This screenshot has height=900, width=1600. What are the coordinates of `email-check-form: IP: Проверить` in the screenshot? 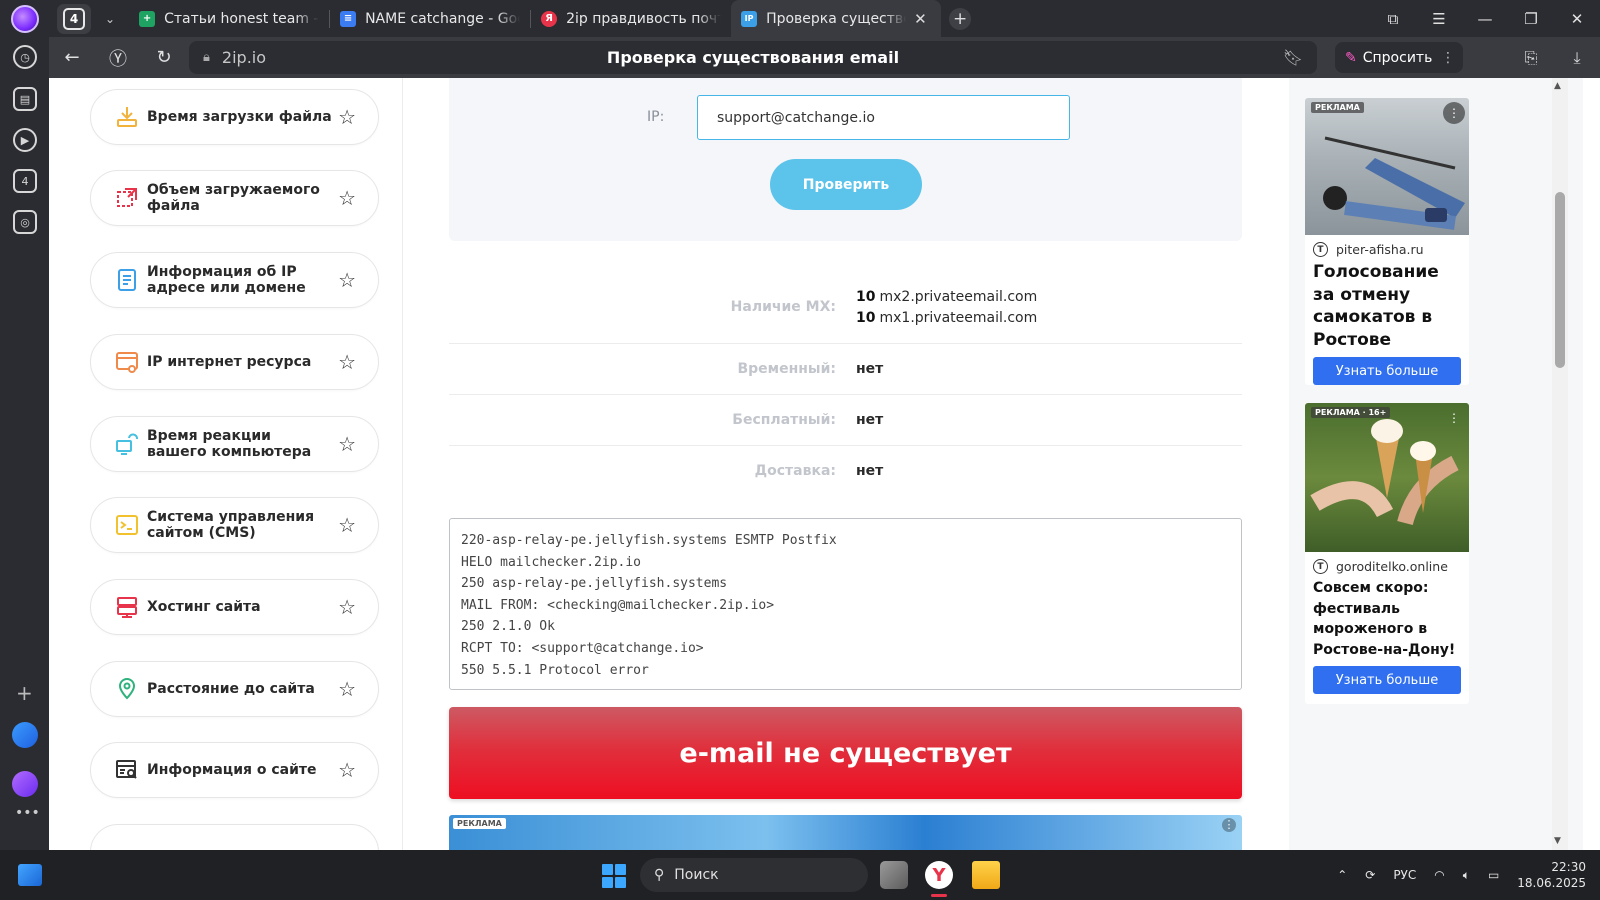 It's located at (845, 159).